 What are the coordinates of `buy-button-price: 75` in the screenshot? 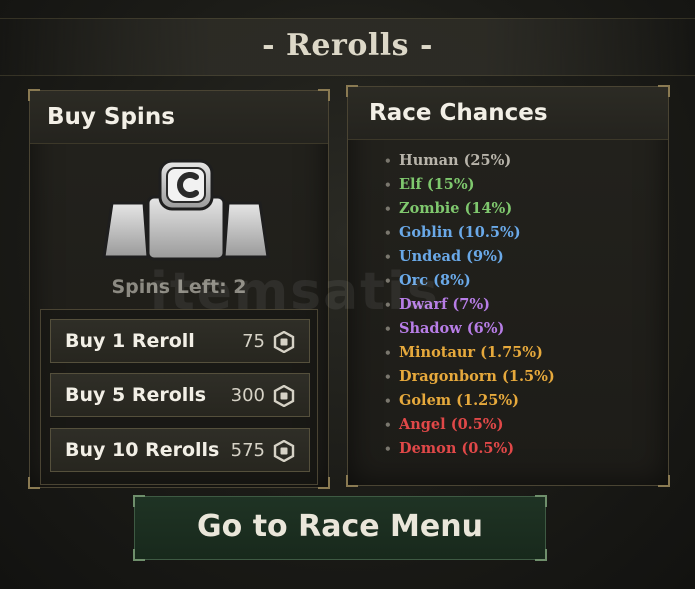 It's located at (253, 341).